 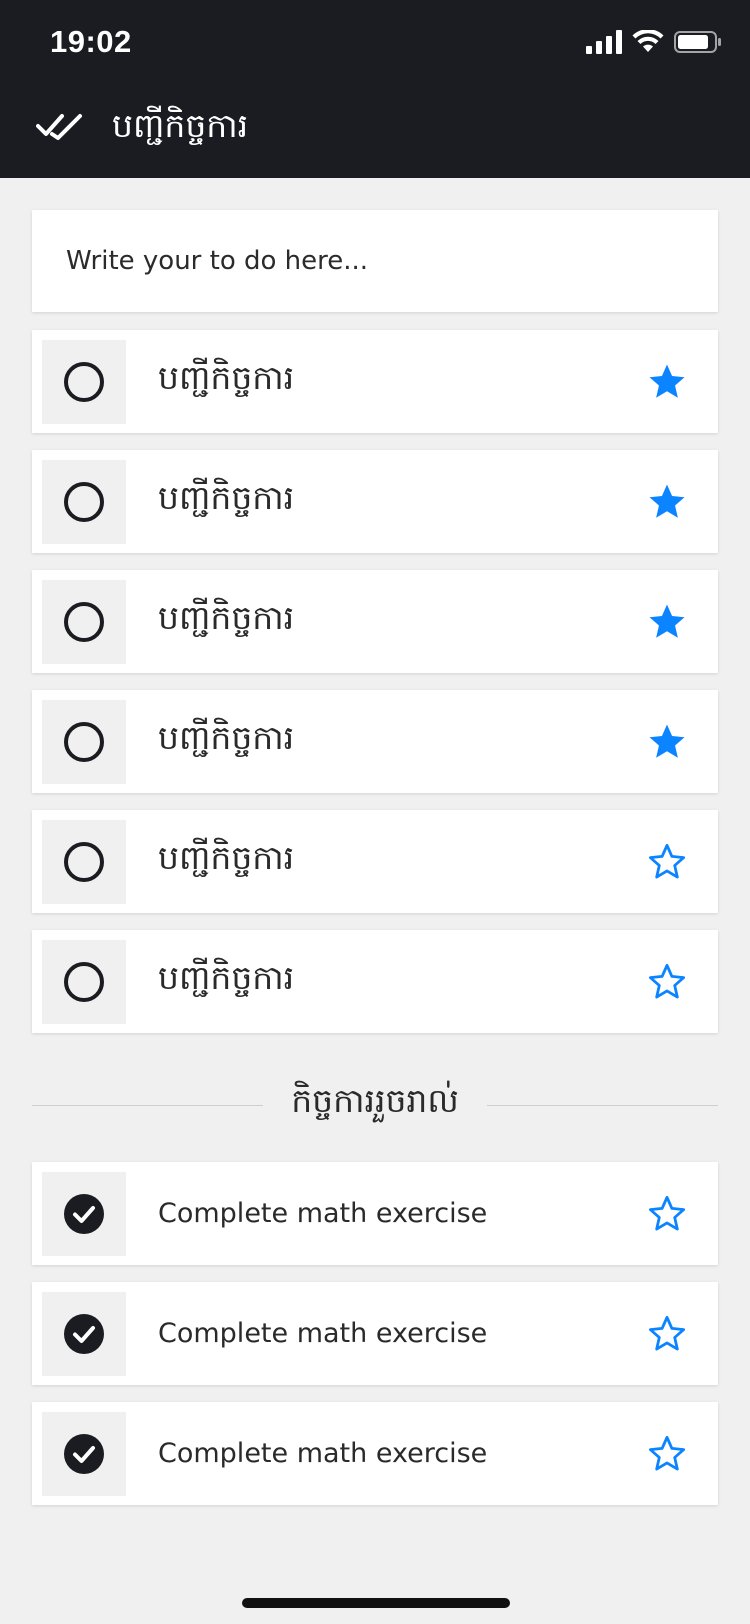 I want to click on double-check-icon, so click(x=60, y=126).